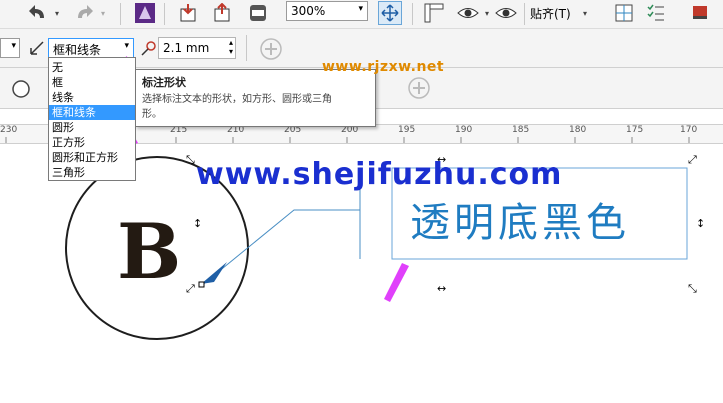 This screenshot has width=723, height=403. I want to click on dropdown-item-box: 框, so click(92, 82).